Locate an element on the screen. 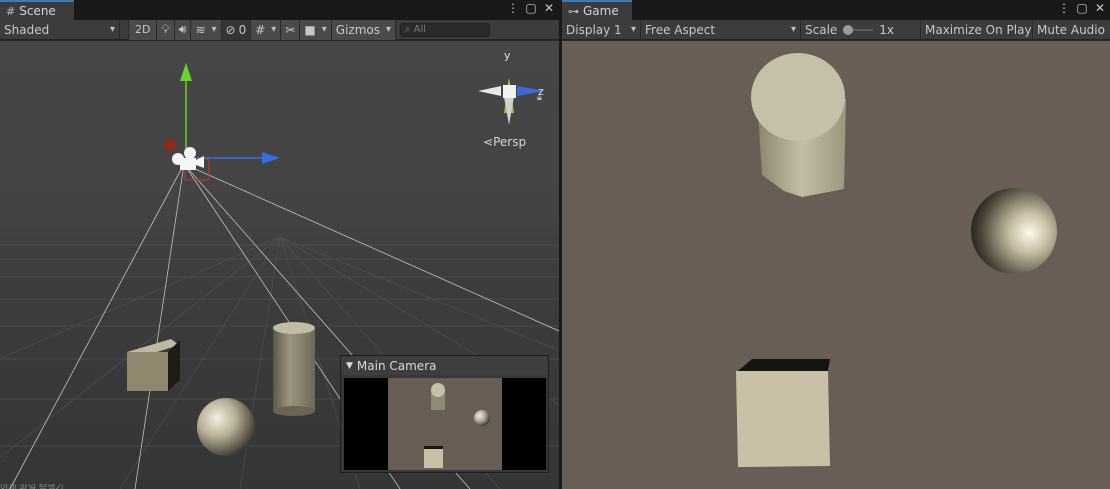  maximize-on-play-label: Maximize On Play is located at coordinates (978, 29).